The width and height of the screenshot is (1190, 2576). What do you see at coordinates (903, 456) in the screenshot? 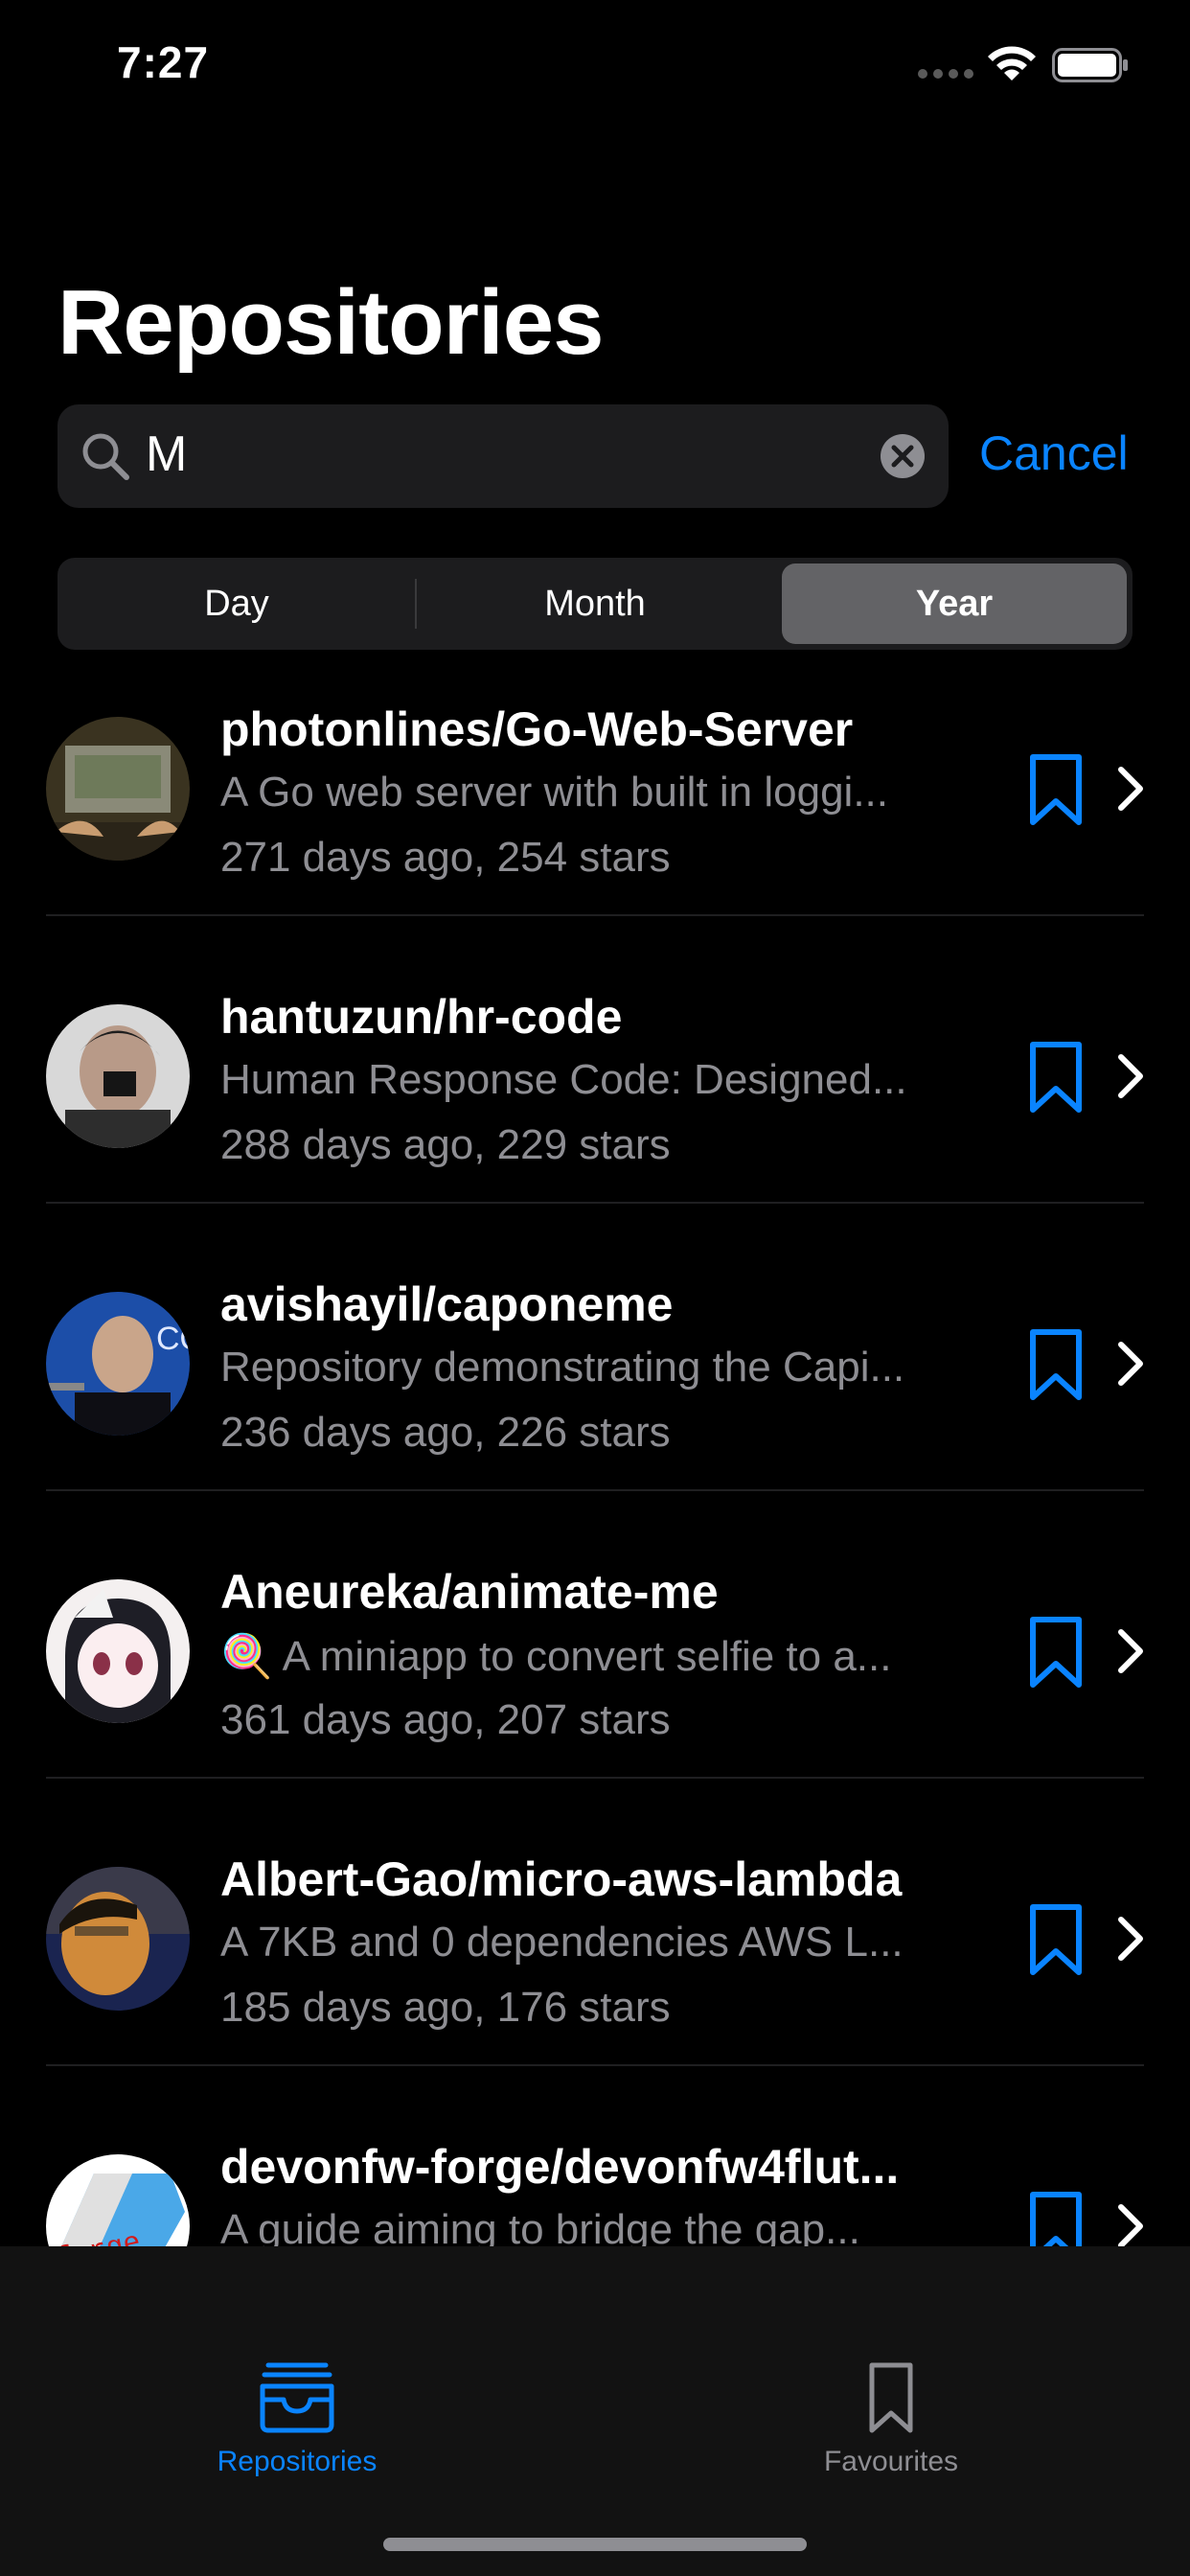
I see `clear-icon` at bounding box center [903, 456].